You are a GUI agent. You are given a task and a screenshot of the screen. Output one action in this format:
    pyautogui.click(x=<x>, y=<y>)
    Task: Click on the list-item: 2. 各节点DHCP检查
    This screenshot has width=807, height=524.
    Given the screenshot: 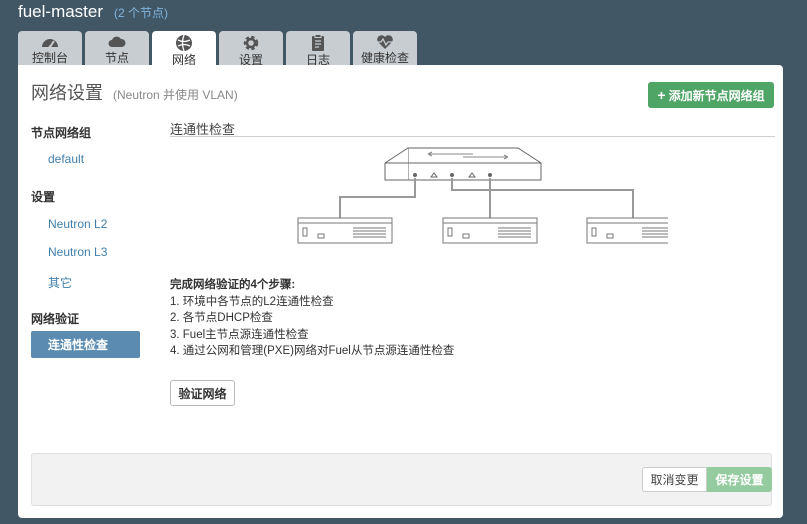 What is the action you would take?
    pyautogui.click(x=221, y=318)
    